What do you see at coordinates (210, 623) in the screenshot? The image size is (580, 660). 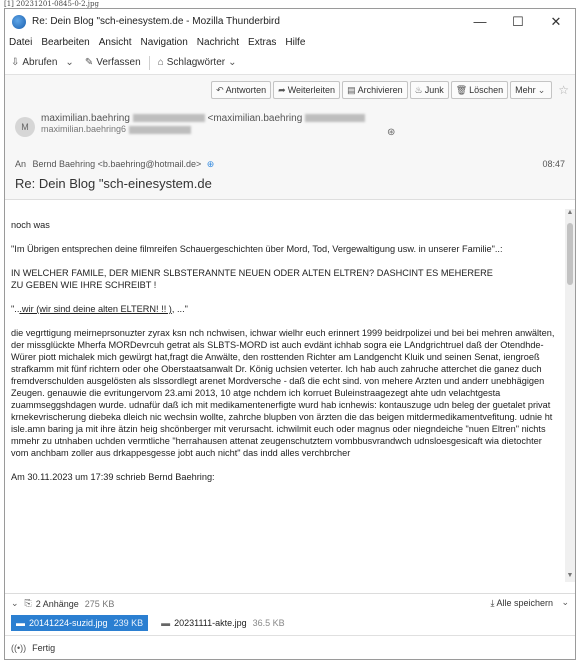 I see `attachment-name: 20231111-akte.jpg` at bounding box center [210, 623].